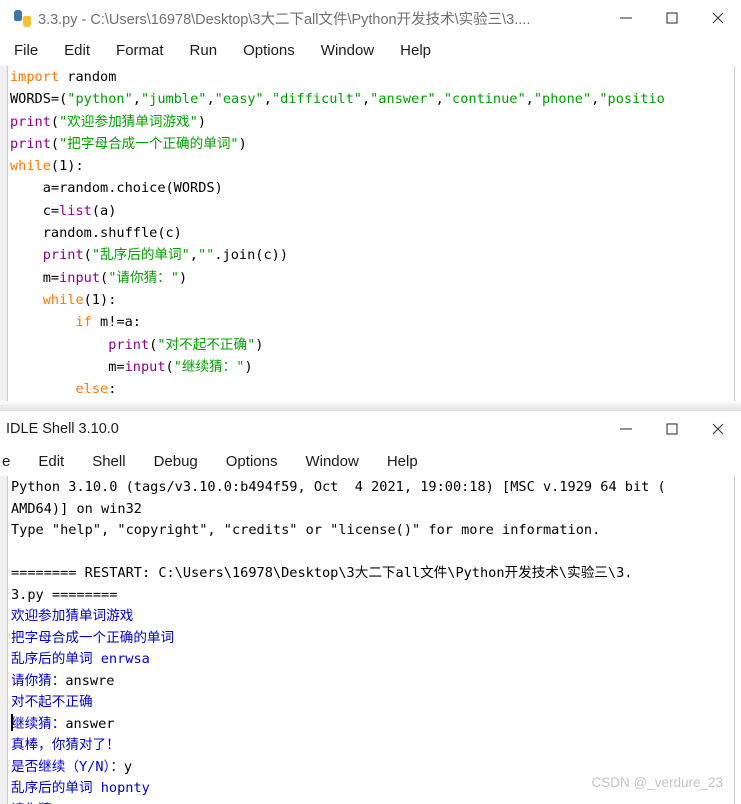 The image size is (741, 804). I want to click on code-line: print("欢迎参加猜单词游戏"), so click(108, 121).